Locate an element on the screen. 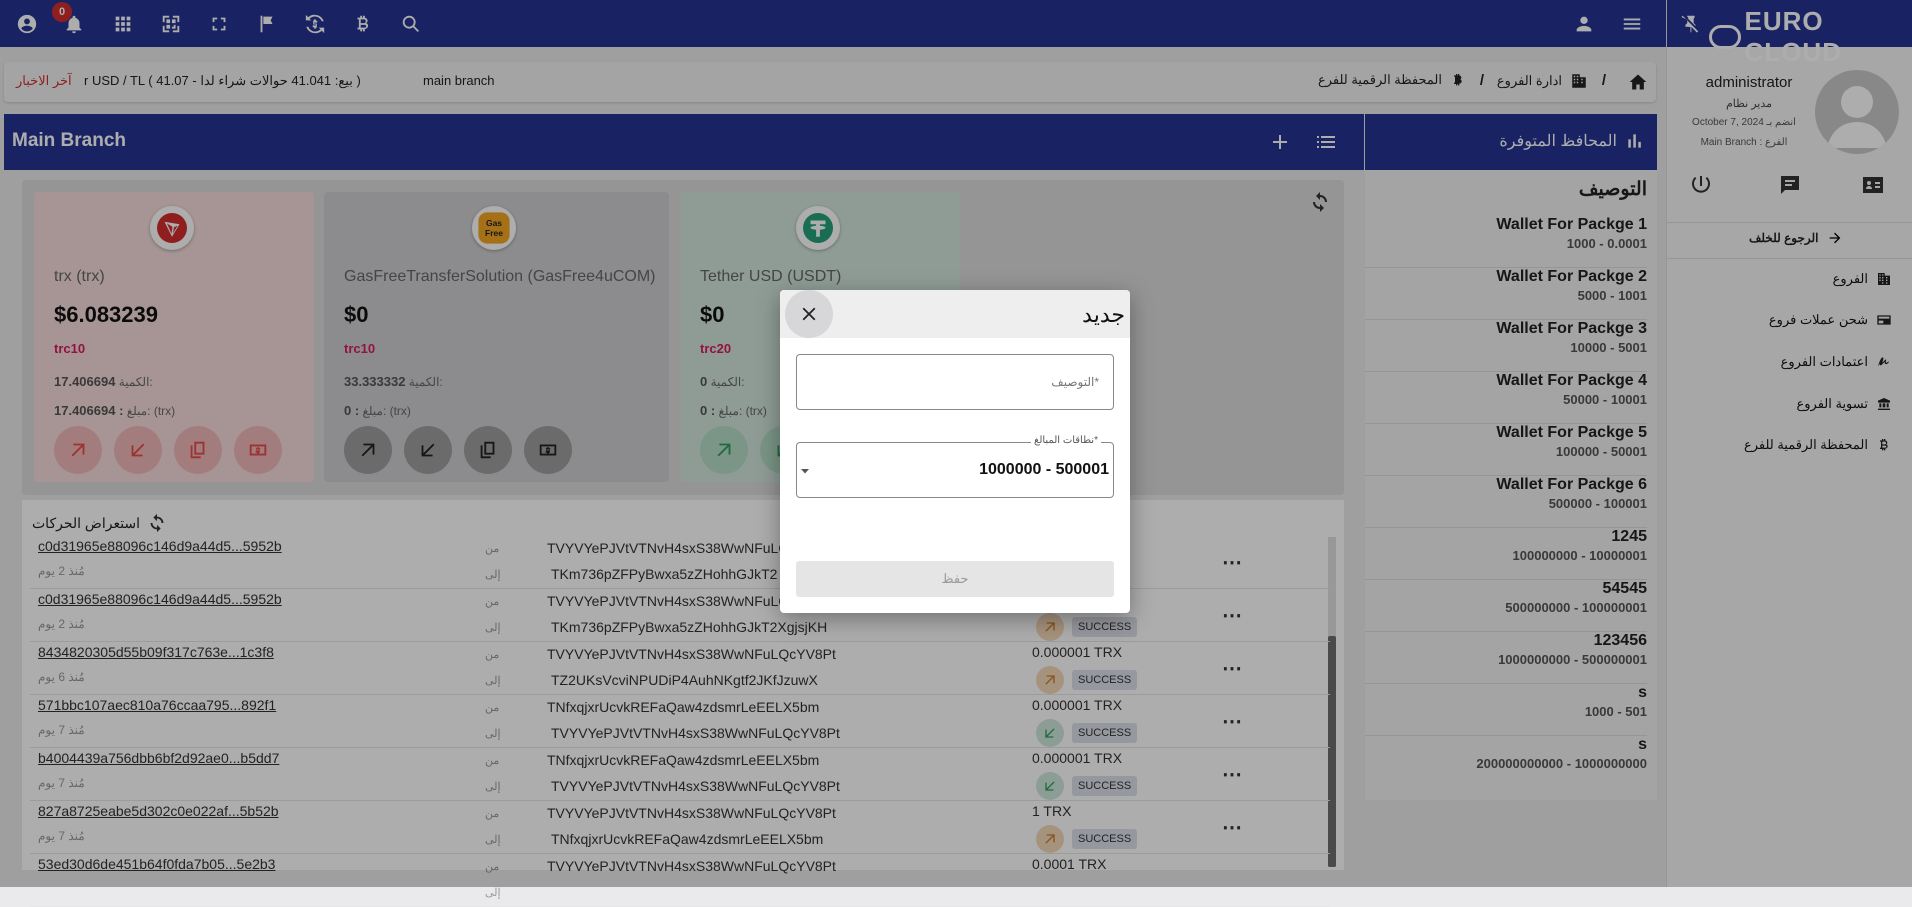  description-input is located at coordinates (955, 382).